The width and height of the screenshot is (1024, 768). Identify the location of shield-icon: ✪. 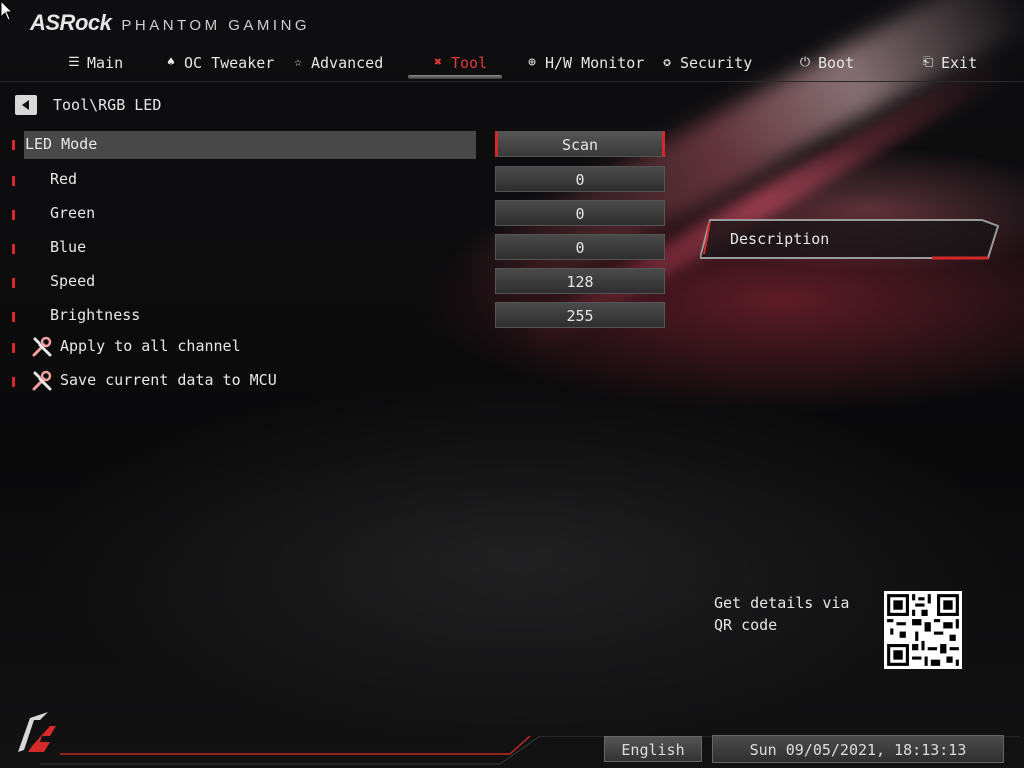
(667, 62).